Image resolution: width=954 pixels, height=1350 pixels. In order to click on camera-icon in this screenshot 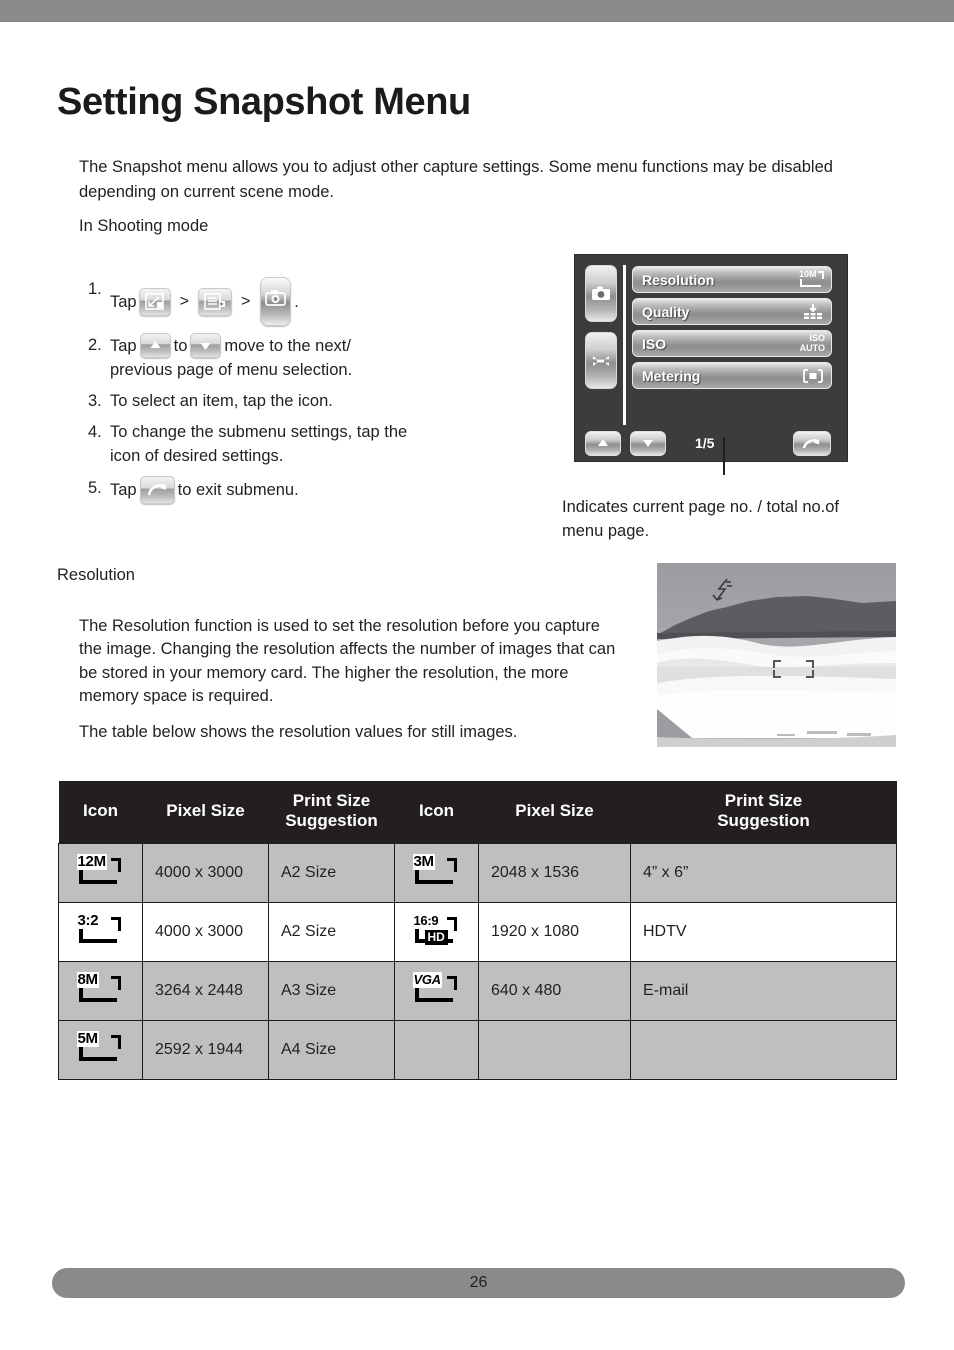, I will do `click(601, 293)`.